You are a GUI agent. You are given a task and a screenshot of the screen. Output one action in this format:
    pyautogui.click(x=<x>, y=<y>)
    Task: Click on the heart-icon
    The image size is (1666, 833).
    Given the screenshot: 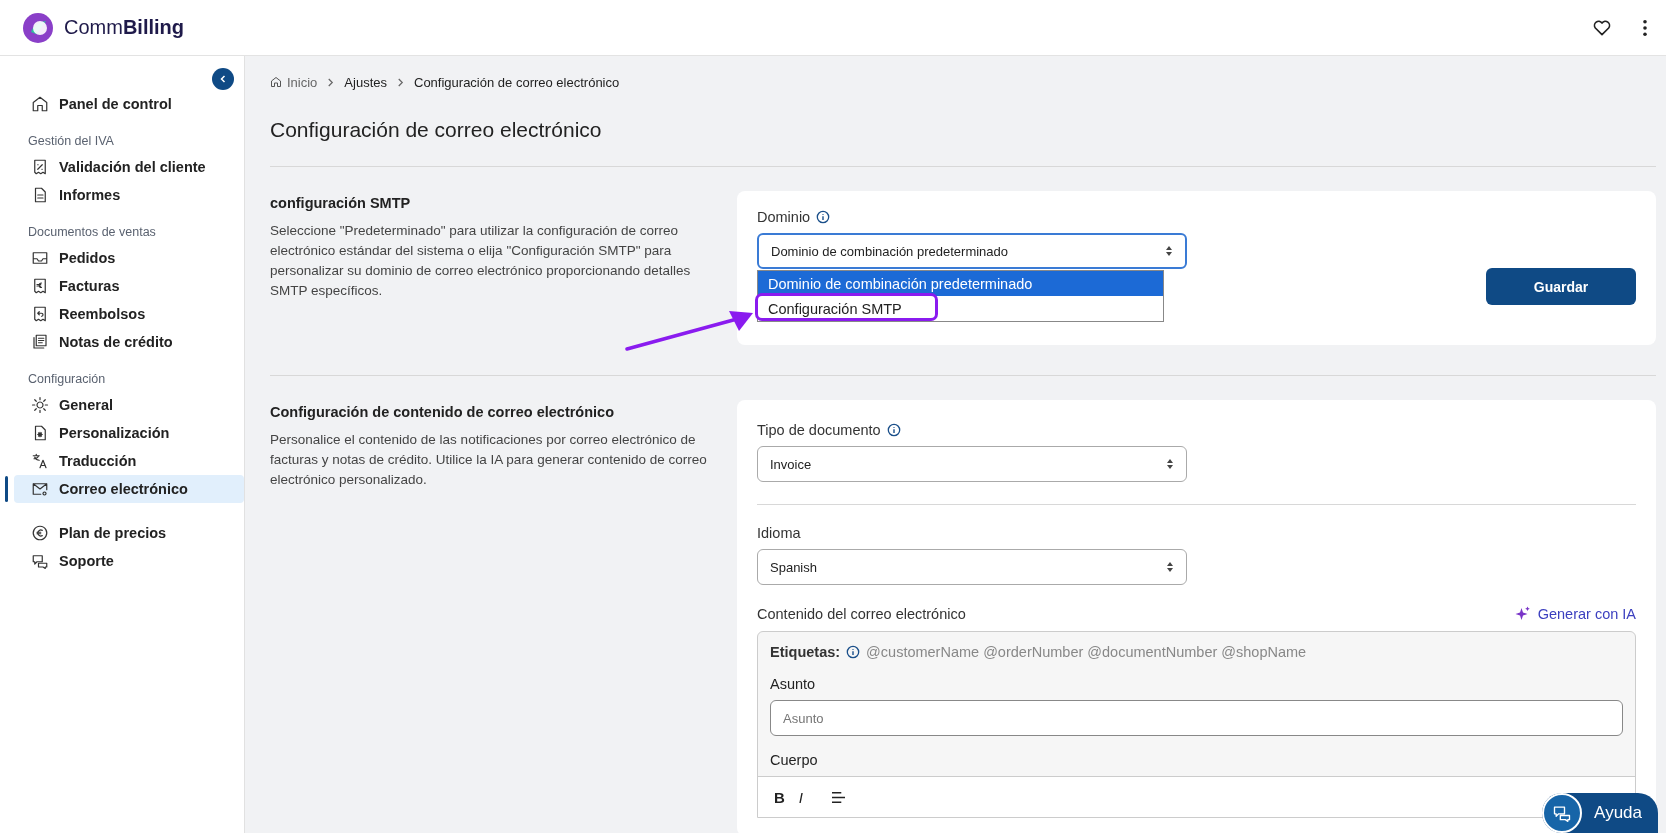 What is the action you would take?
    pyautogui.click(x=1602, y=27)
    